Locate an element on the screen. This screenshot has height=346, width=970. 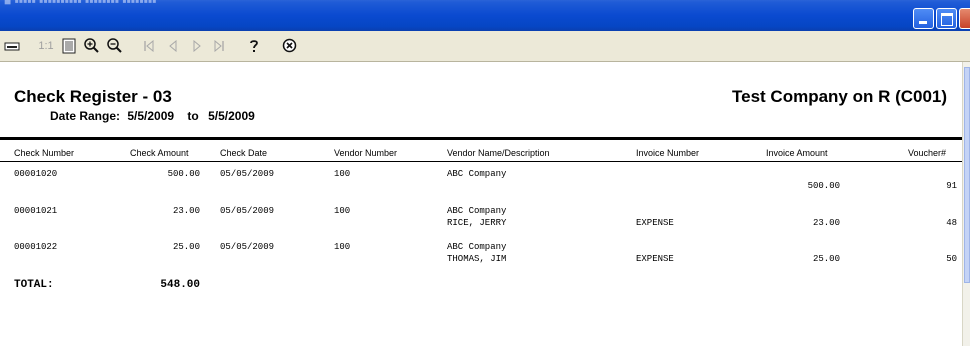
page-setup-icon is located at coordinates (12, 45).